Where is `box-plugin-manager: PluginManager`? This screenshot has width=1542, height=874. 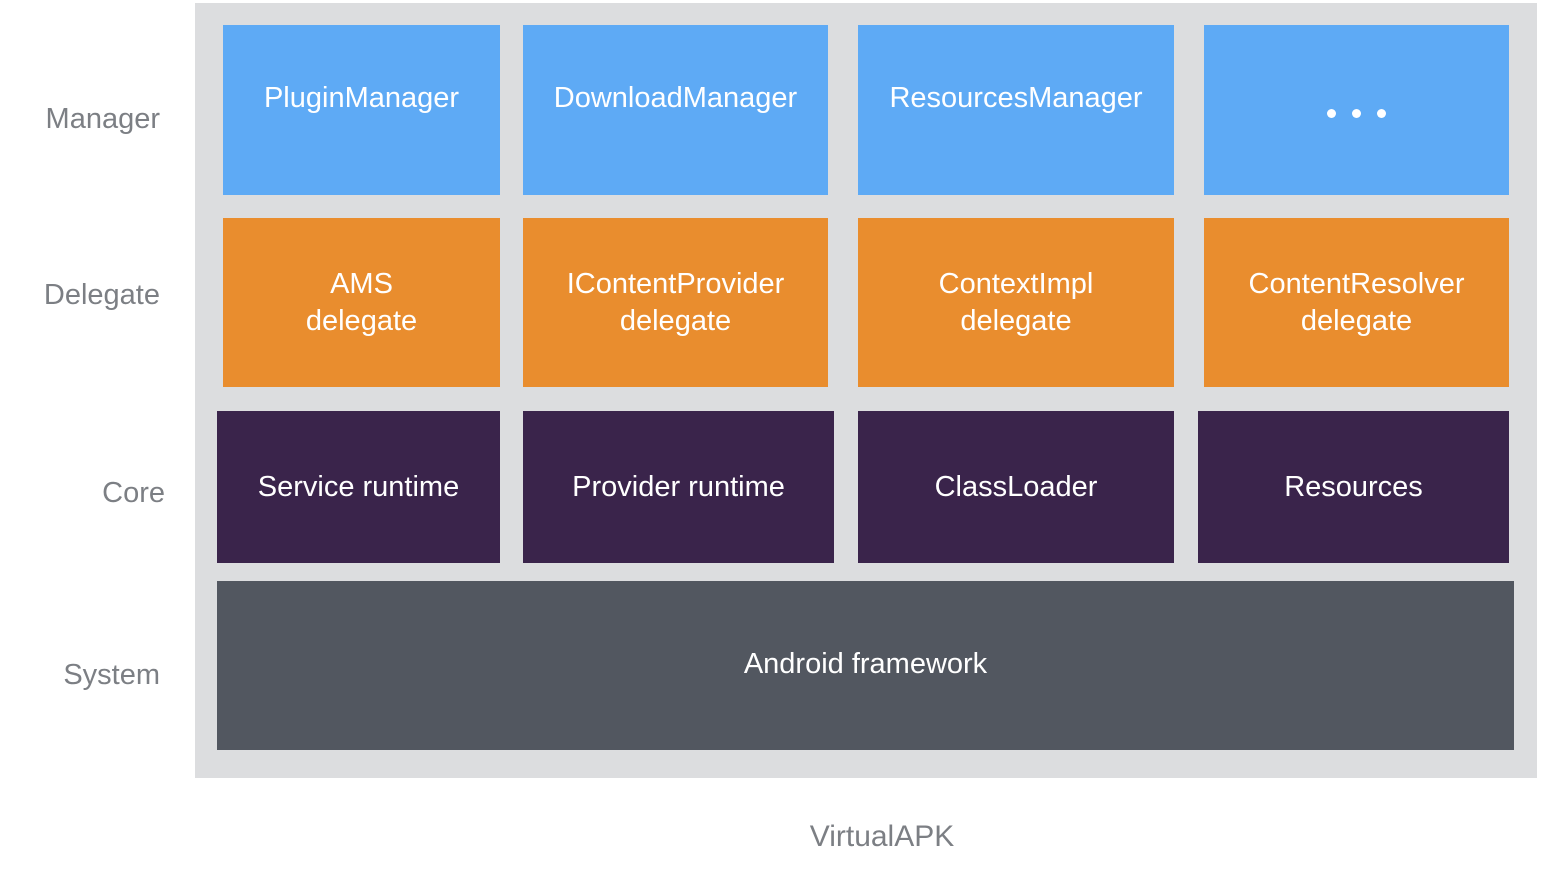 box-plugin-manager: PluginManager is located at coordinates (361, 110).